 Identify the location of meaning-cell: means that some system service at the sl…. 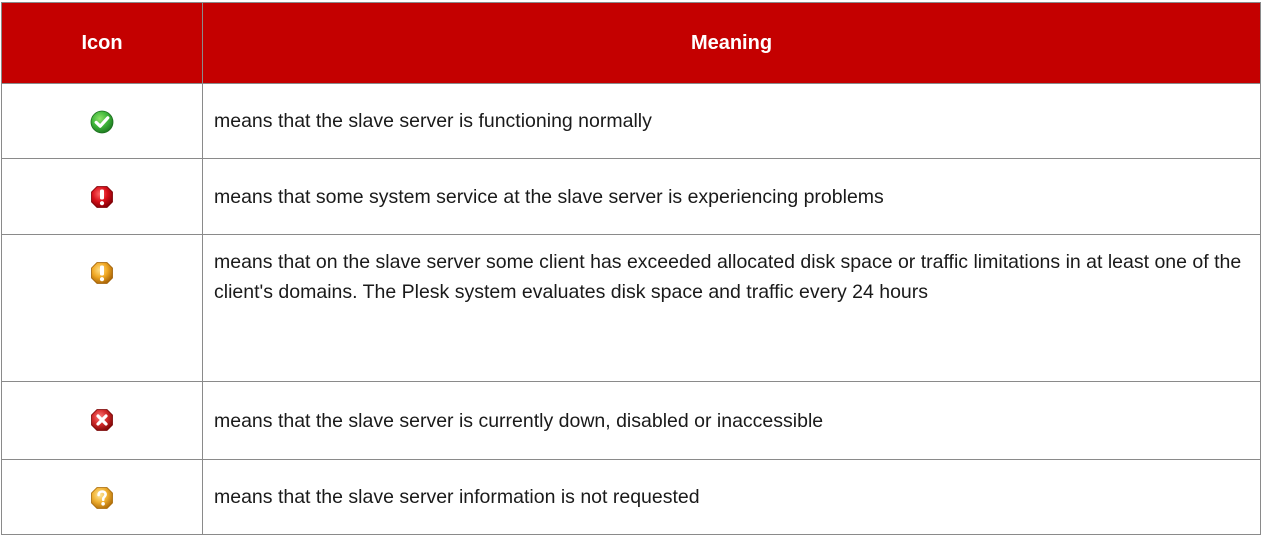
(731, 196).